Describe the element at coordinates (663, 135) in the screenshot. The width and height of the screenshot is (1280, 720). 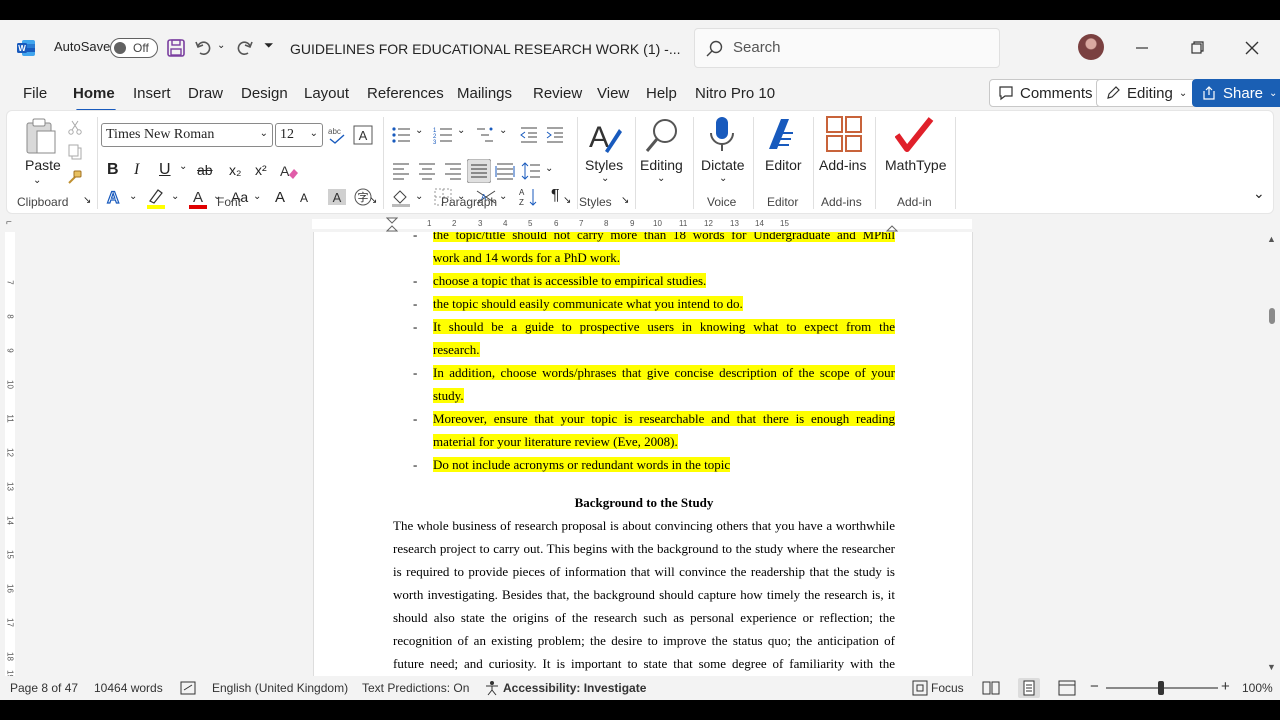
I see `find-magnifier-icon` at that location.